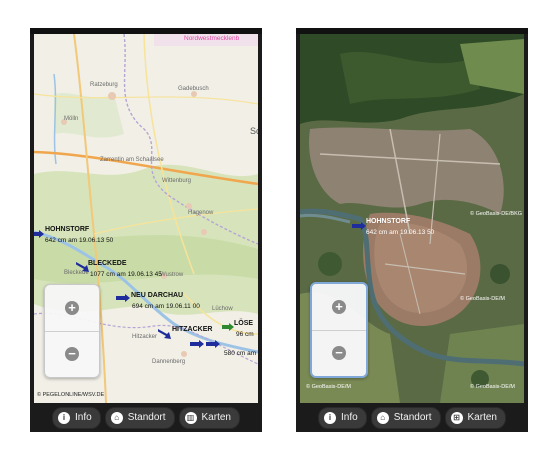 The image size is (558, 452). What do you see at coordinates (172, 275) in the screenshot?
I see `place-label: Wustrow` at bounding box center [172, 275].